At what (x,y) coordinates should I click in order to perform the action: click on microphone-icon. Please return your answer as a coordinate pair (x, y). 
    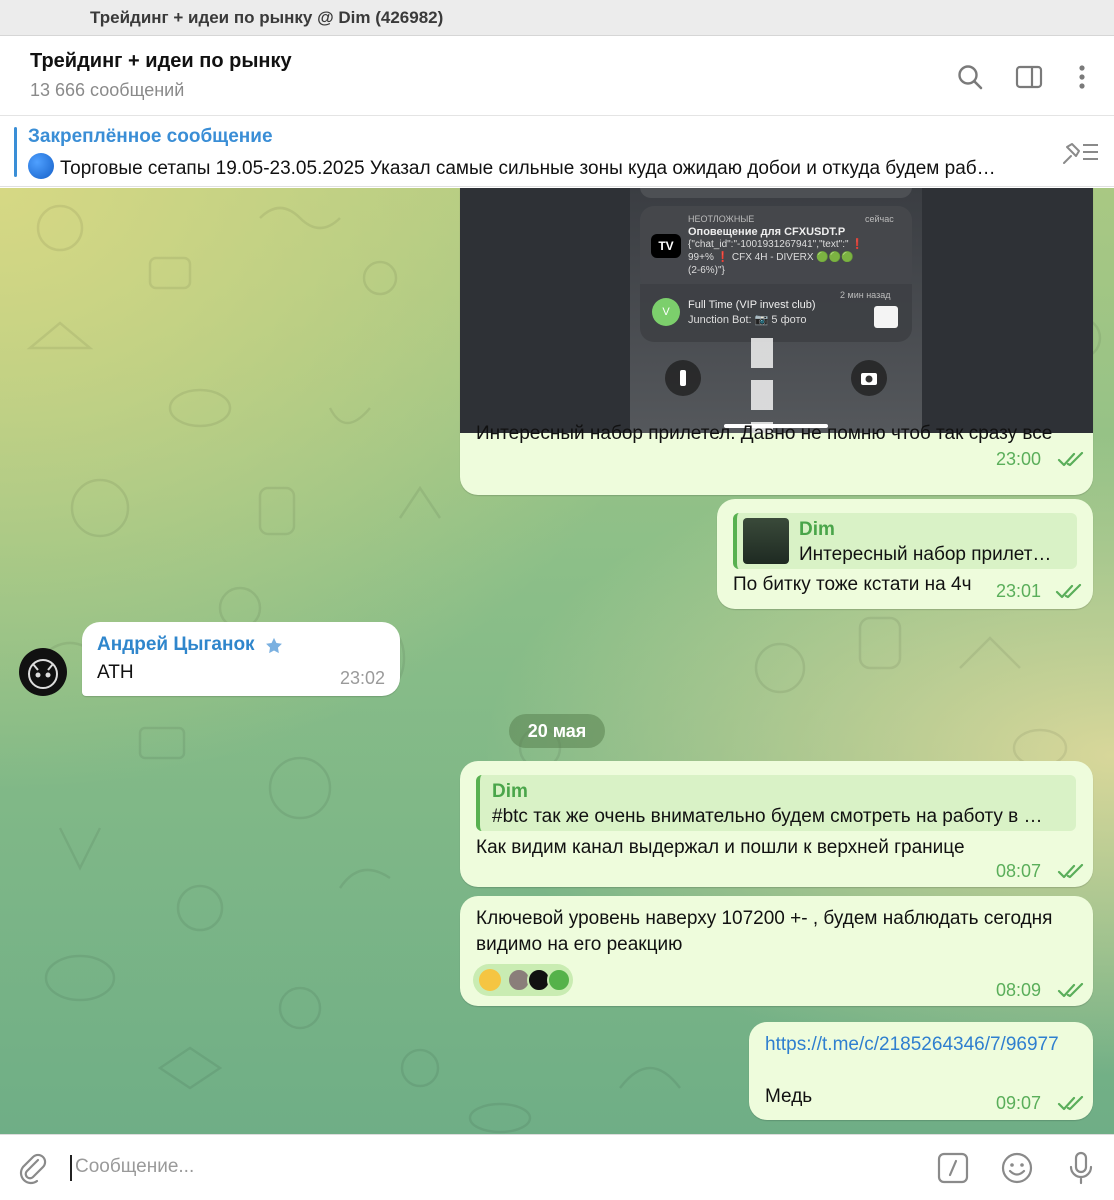
    Looking at the image, I should click on (1081, 1168).